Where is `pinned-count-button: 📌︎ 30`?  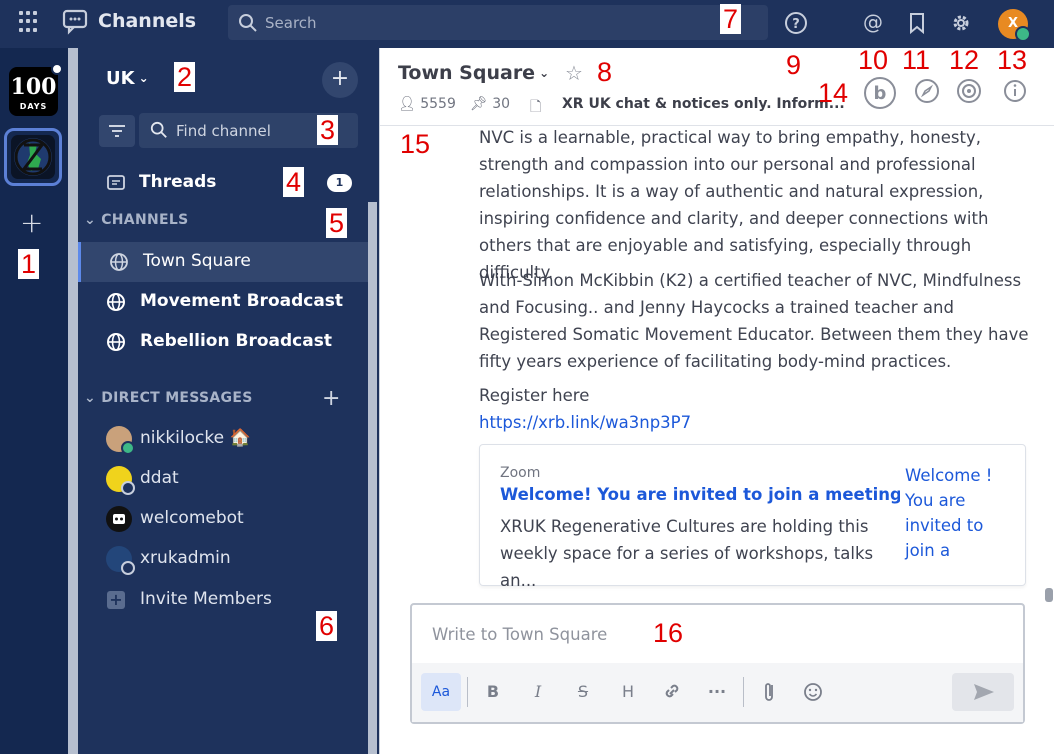
pinned-count-button: 📌︎ 30 is located at coordinates (490, 104).